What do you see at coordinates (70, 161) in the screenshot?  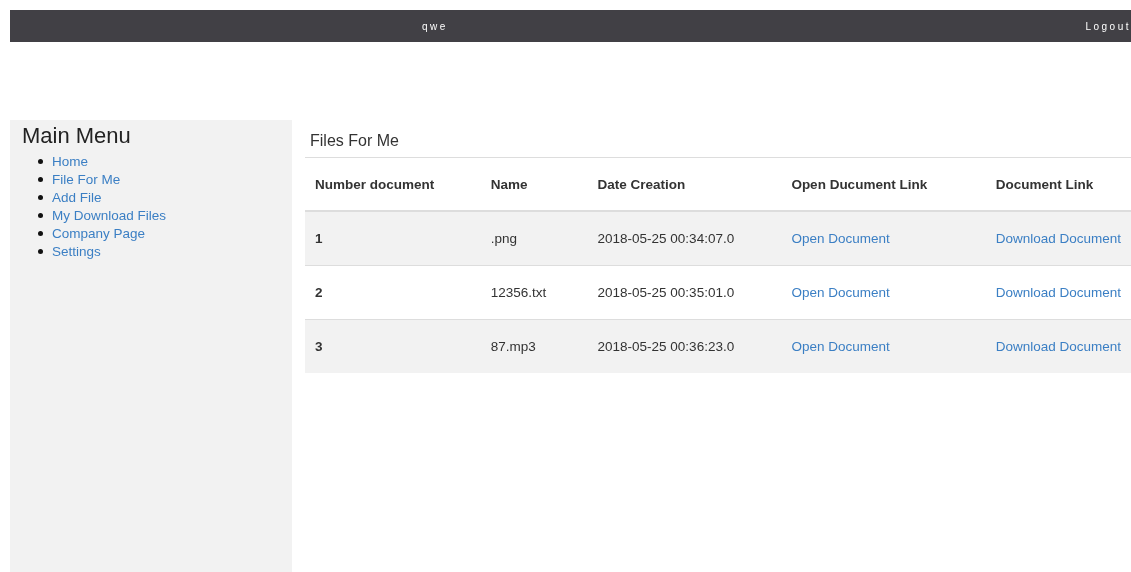 I see `menu-link: Home` at bounding box center [70, 161].